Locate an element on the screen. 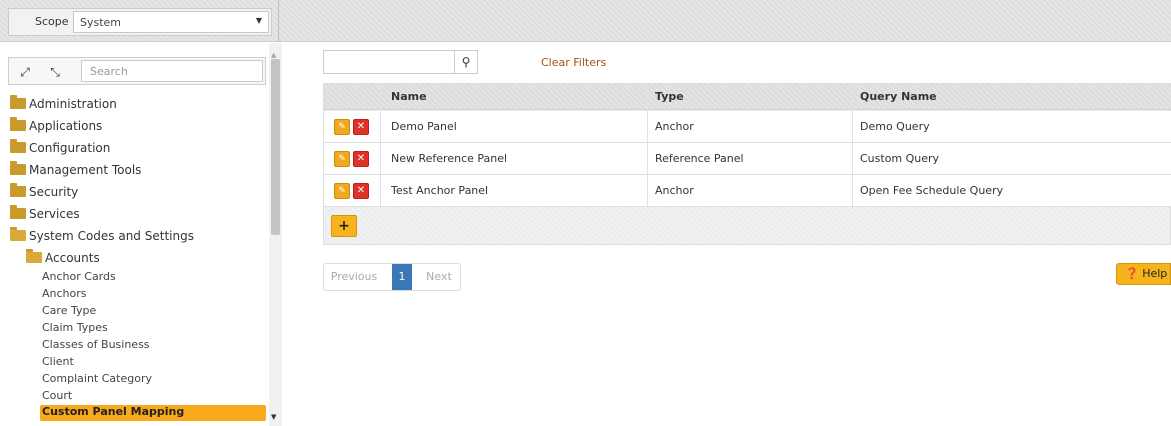 This screenshot has height=426, width=1171. clear-filters-link: Clear Filters is located at coordinates (573, 62).